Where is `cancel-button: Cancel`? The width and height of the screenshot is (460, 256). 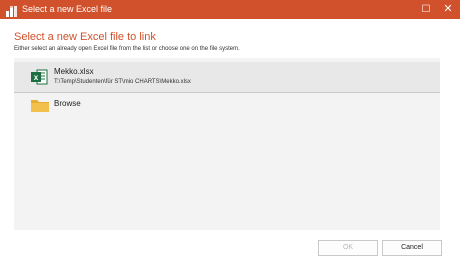 cancel-button: Cancel is located at coordinates (412, 248).